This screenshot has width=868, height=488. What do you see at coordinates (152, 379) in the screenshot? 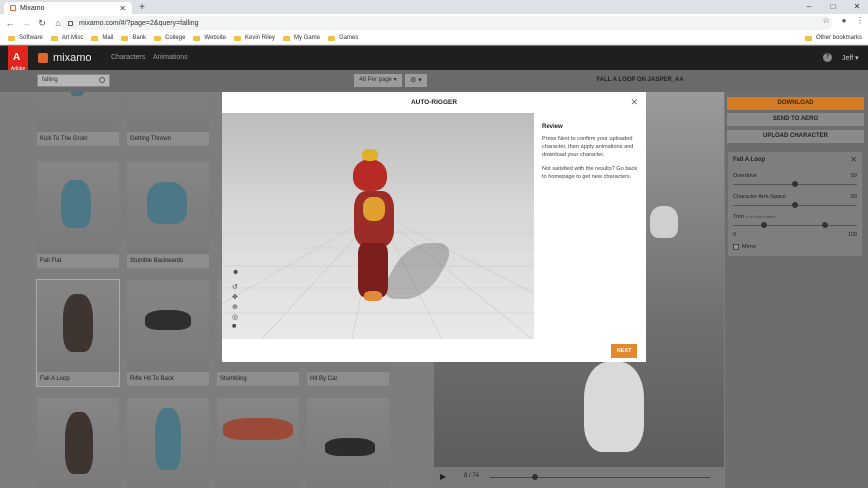
I see `animation-label: Rifle Hit To Back` at bounding box center [152, 379].